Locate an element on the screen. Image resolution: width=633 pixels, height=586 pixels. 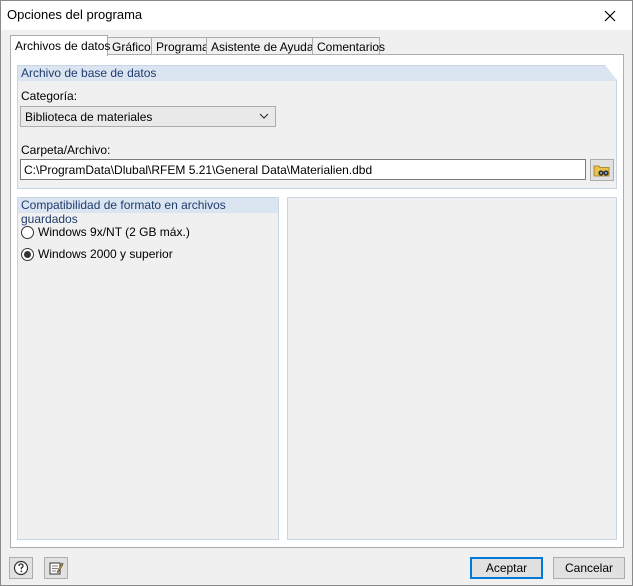
tab-programa: Programa is located at coordinates (180, 46).